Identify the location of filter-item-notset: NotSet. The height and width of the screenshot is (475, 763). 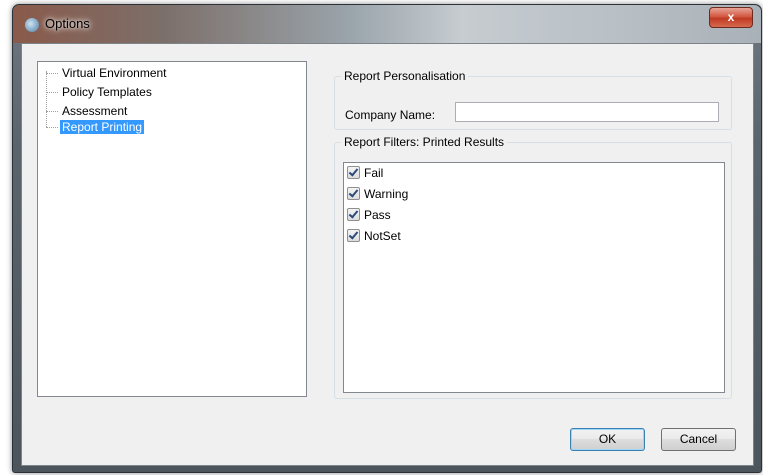
(374, 236).